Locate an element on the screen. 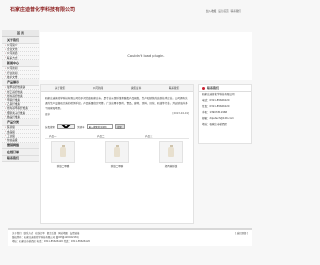 Image resolution: width=320 pixels, height=265 pixels. product-header: 产品一 产品二 产品三 is located at coordinates (117, 136).